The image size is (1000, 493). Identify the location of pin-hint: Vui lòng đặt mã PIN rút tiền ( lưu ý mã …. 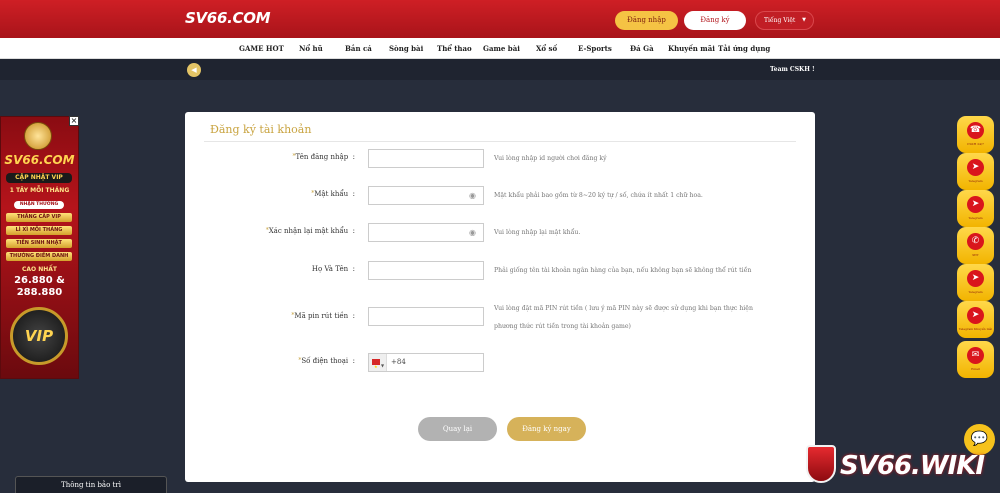
(623, 308).